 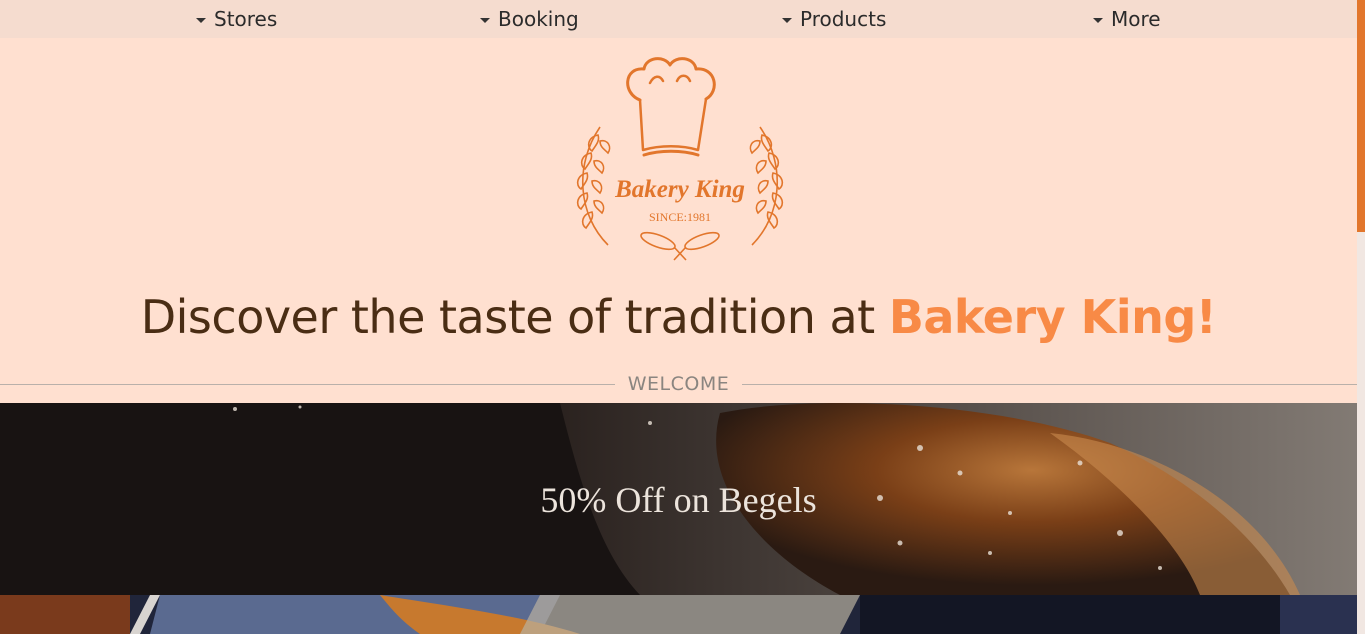 I want to click on welcome-divider: WELCOME, so click(x=678, y=385).